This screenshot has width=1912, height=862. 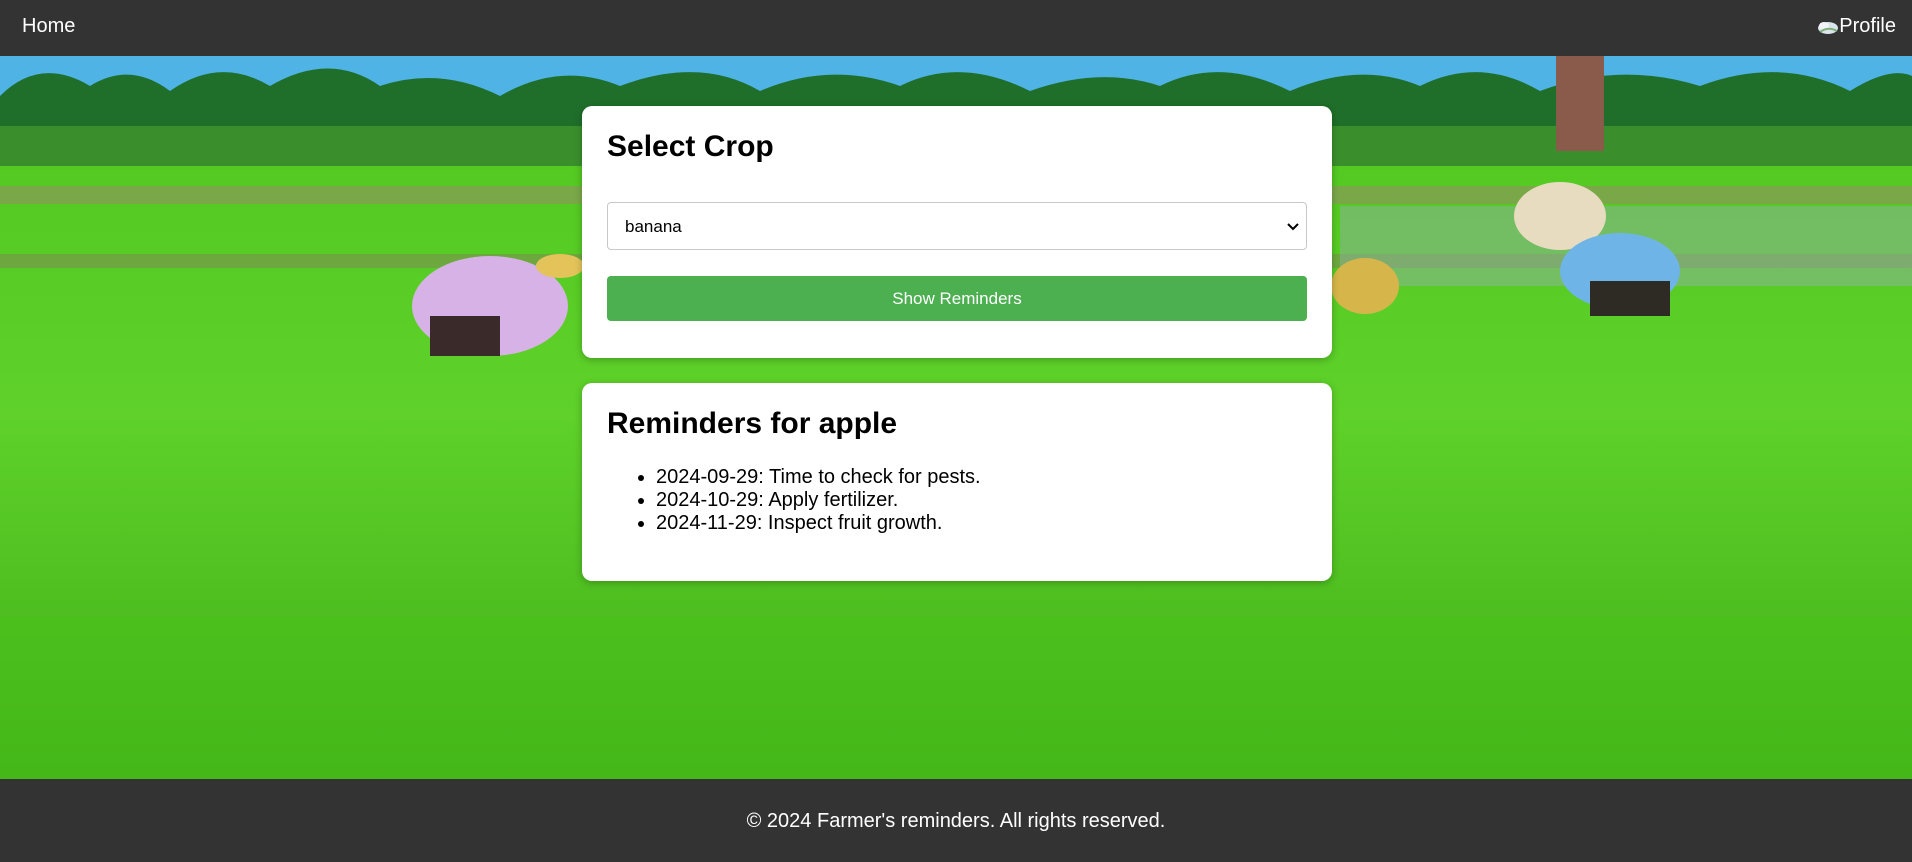 What do you see at coordinates (818, 477) in the screenshot?
I see `reminder-item: 2024-09-29: Time to check for pests.` at bounding box center [818, 477].